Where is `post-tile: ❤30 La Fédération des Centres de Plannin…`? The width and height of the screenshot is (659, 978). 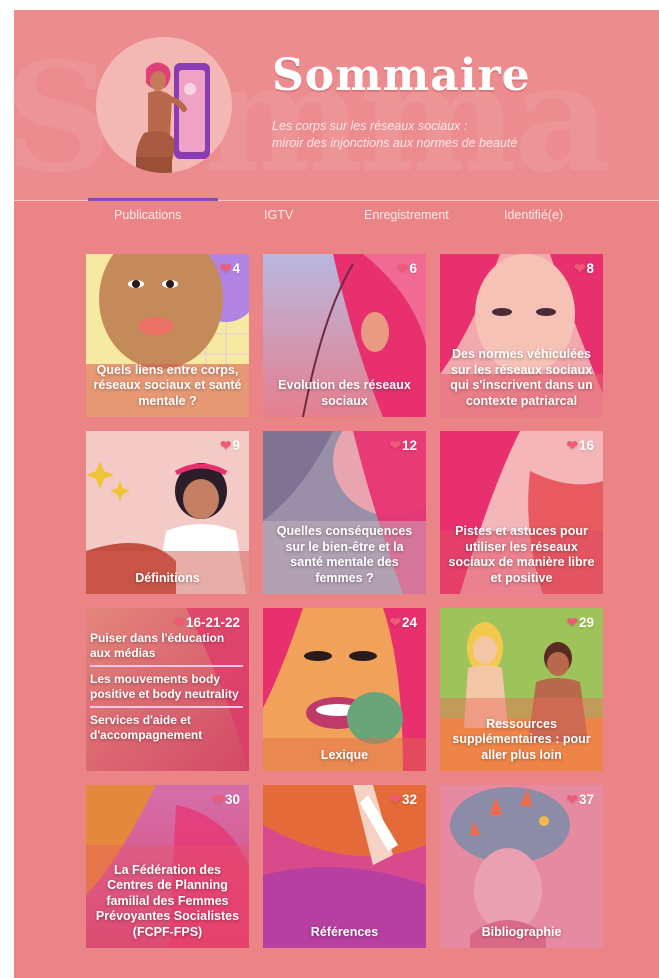 post-tile: ❤30 La Fédération des Centres de Plannin… is located at coordinates (167, 866).